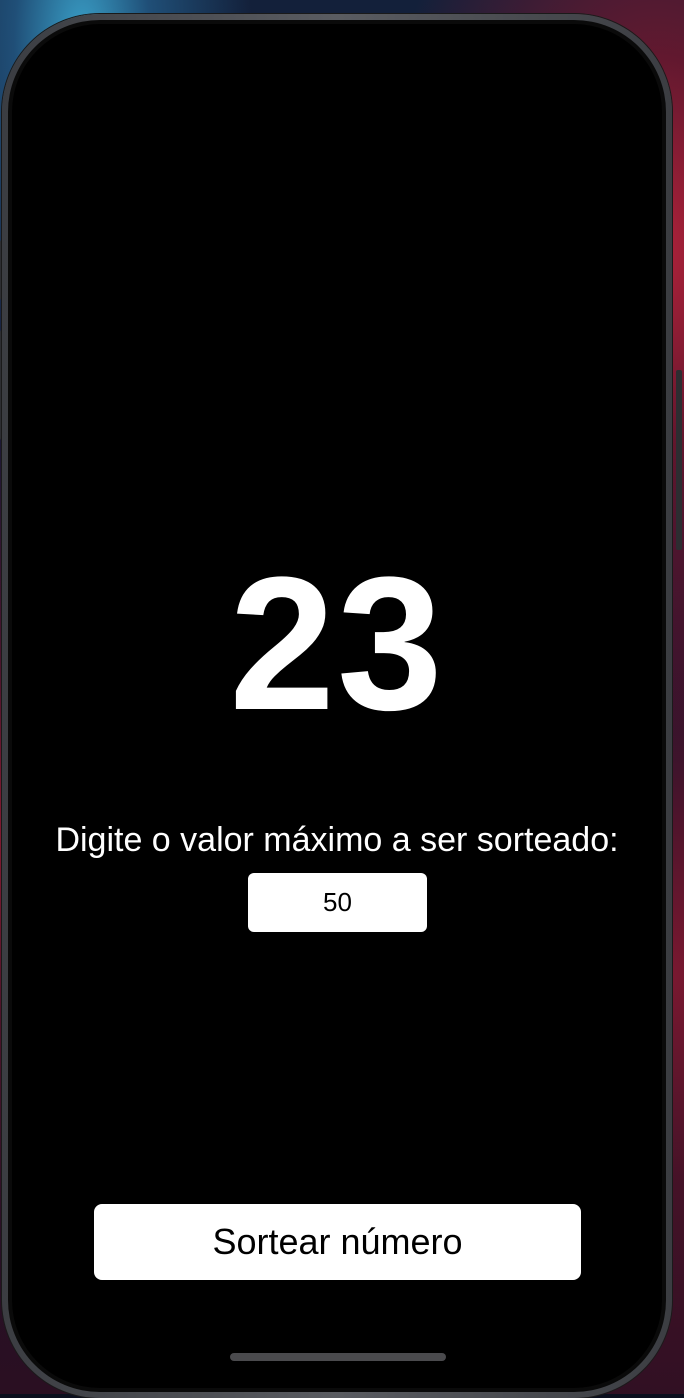 This screenshot has height=1398, width=684. I want to click on max-value-input, so click(337, 902).